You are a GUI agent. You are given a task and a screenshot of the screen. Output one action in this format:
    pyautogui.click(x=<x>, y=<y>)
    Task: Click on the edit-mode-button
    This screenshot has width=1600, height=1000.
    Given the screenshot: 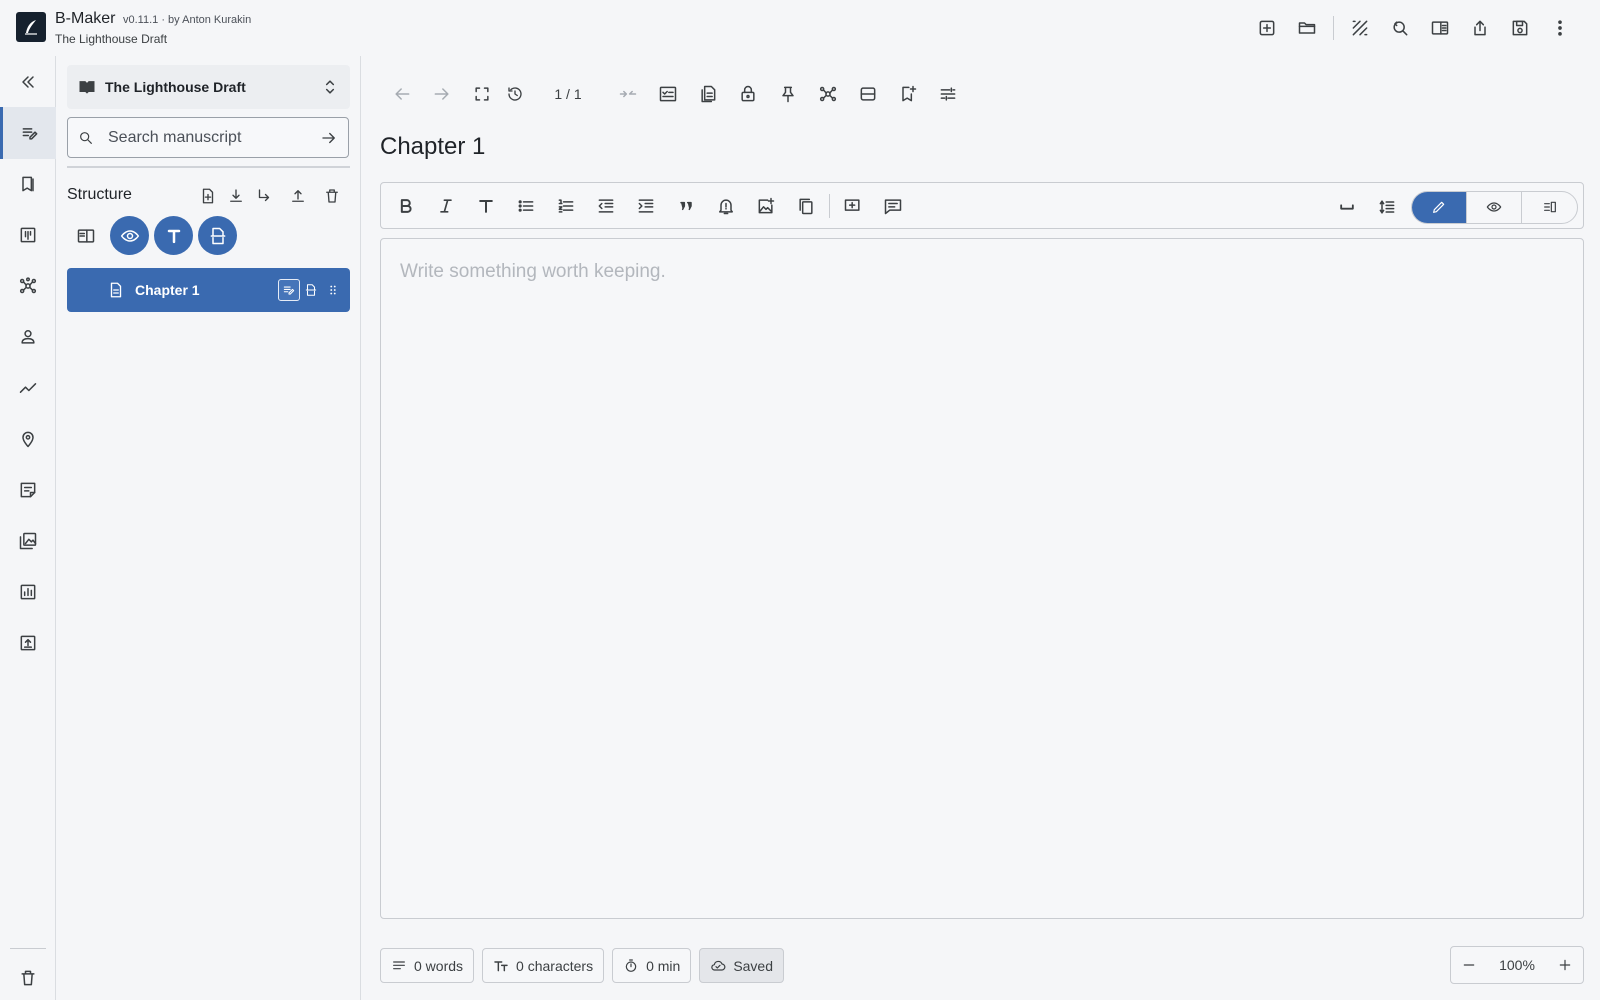 What is the action you would take?
    pyautogui.click(x=1439, y=207)
    